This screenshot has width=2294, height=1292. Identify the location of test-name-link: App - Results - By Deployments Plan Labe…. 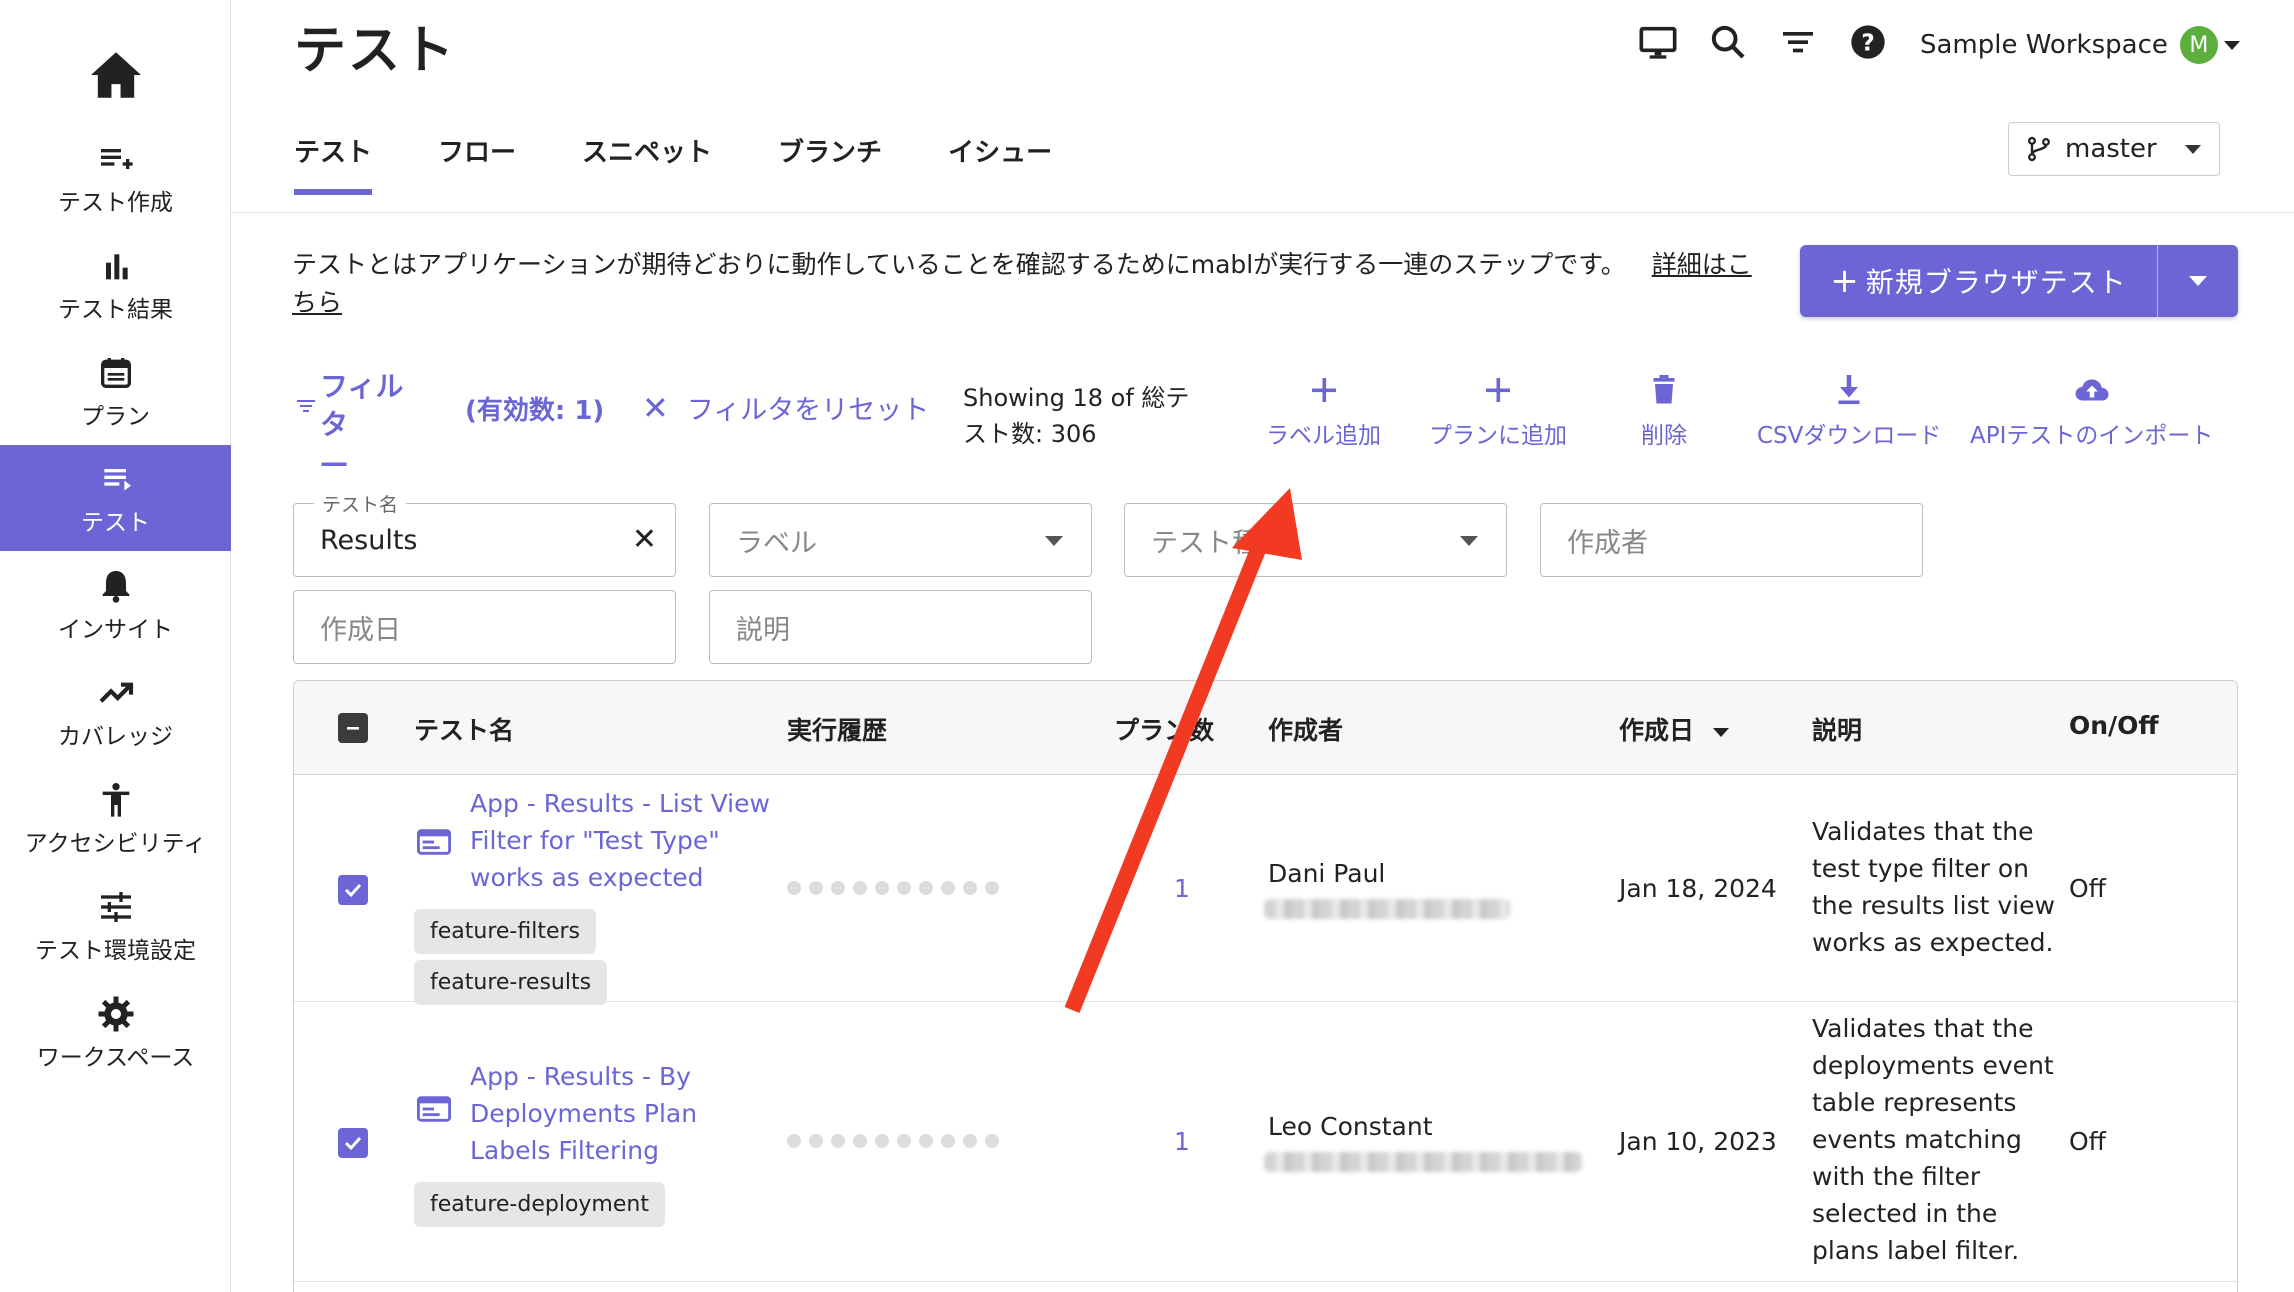
(583, 1113).